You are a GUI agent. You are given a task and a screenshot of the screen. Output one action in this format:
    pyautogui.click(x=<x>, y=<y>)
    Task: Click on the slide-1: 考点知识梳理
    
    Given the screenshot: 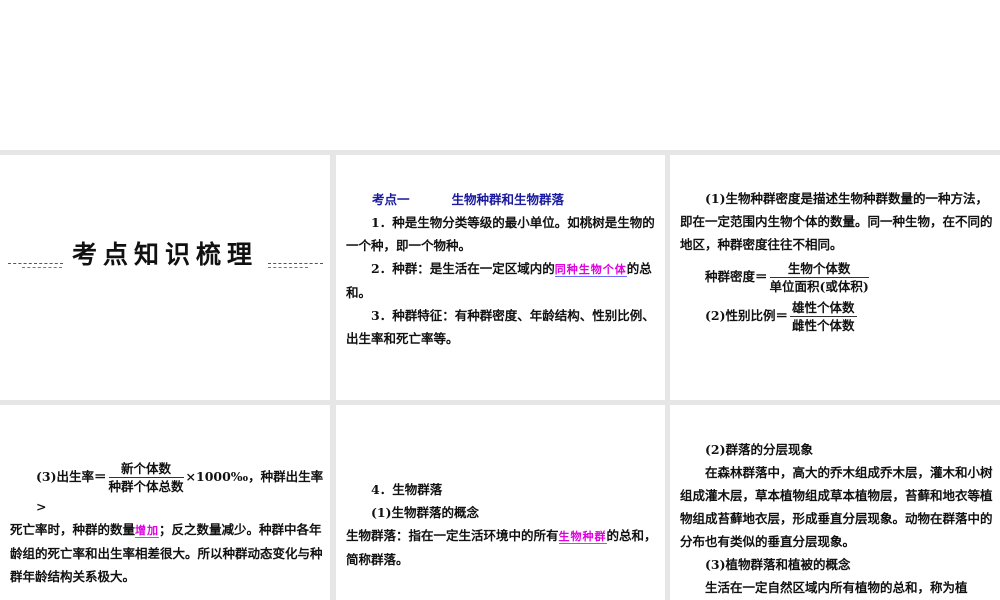 What is the action you would take?
    pyautogui.click(x=165, y=277)
    